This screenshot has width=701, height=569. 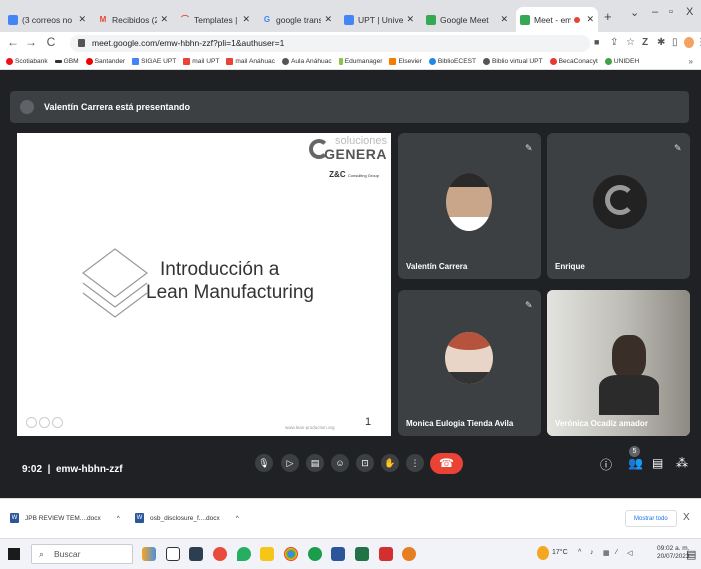 I want to click on lock-icon, so click(x=81, y=43).